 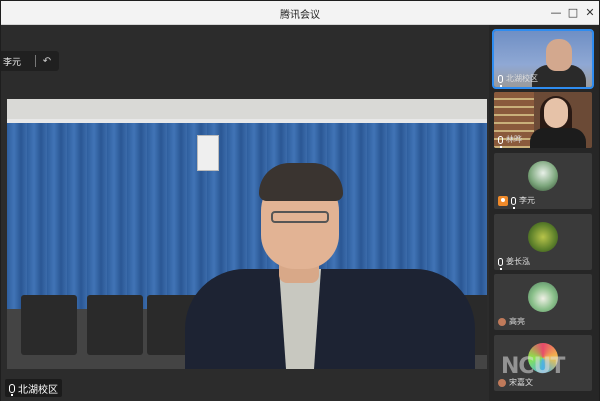 What do you see at coordinates (330, 319) in the screenshot?
I see `jacket` at bounding box center [330, 319].